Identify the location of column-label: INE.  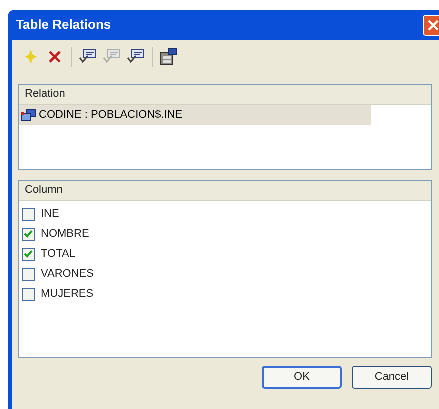
(50, 214).